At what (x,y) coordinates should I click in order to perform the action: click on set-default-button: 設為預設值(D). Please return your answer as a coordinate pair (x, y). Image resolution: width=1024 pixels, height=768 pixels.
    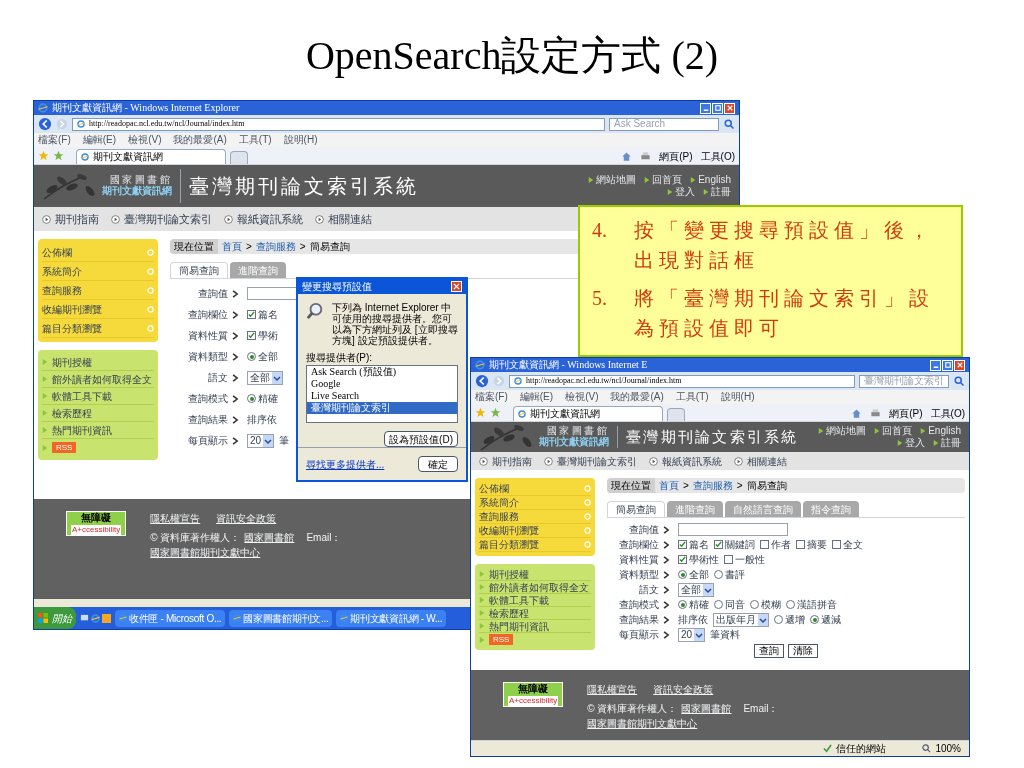
    Looking at the image, I should click on (421, 439).